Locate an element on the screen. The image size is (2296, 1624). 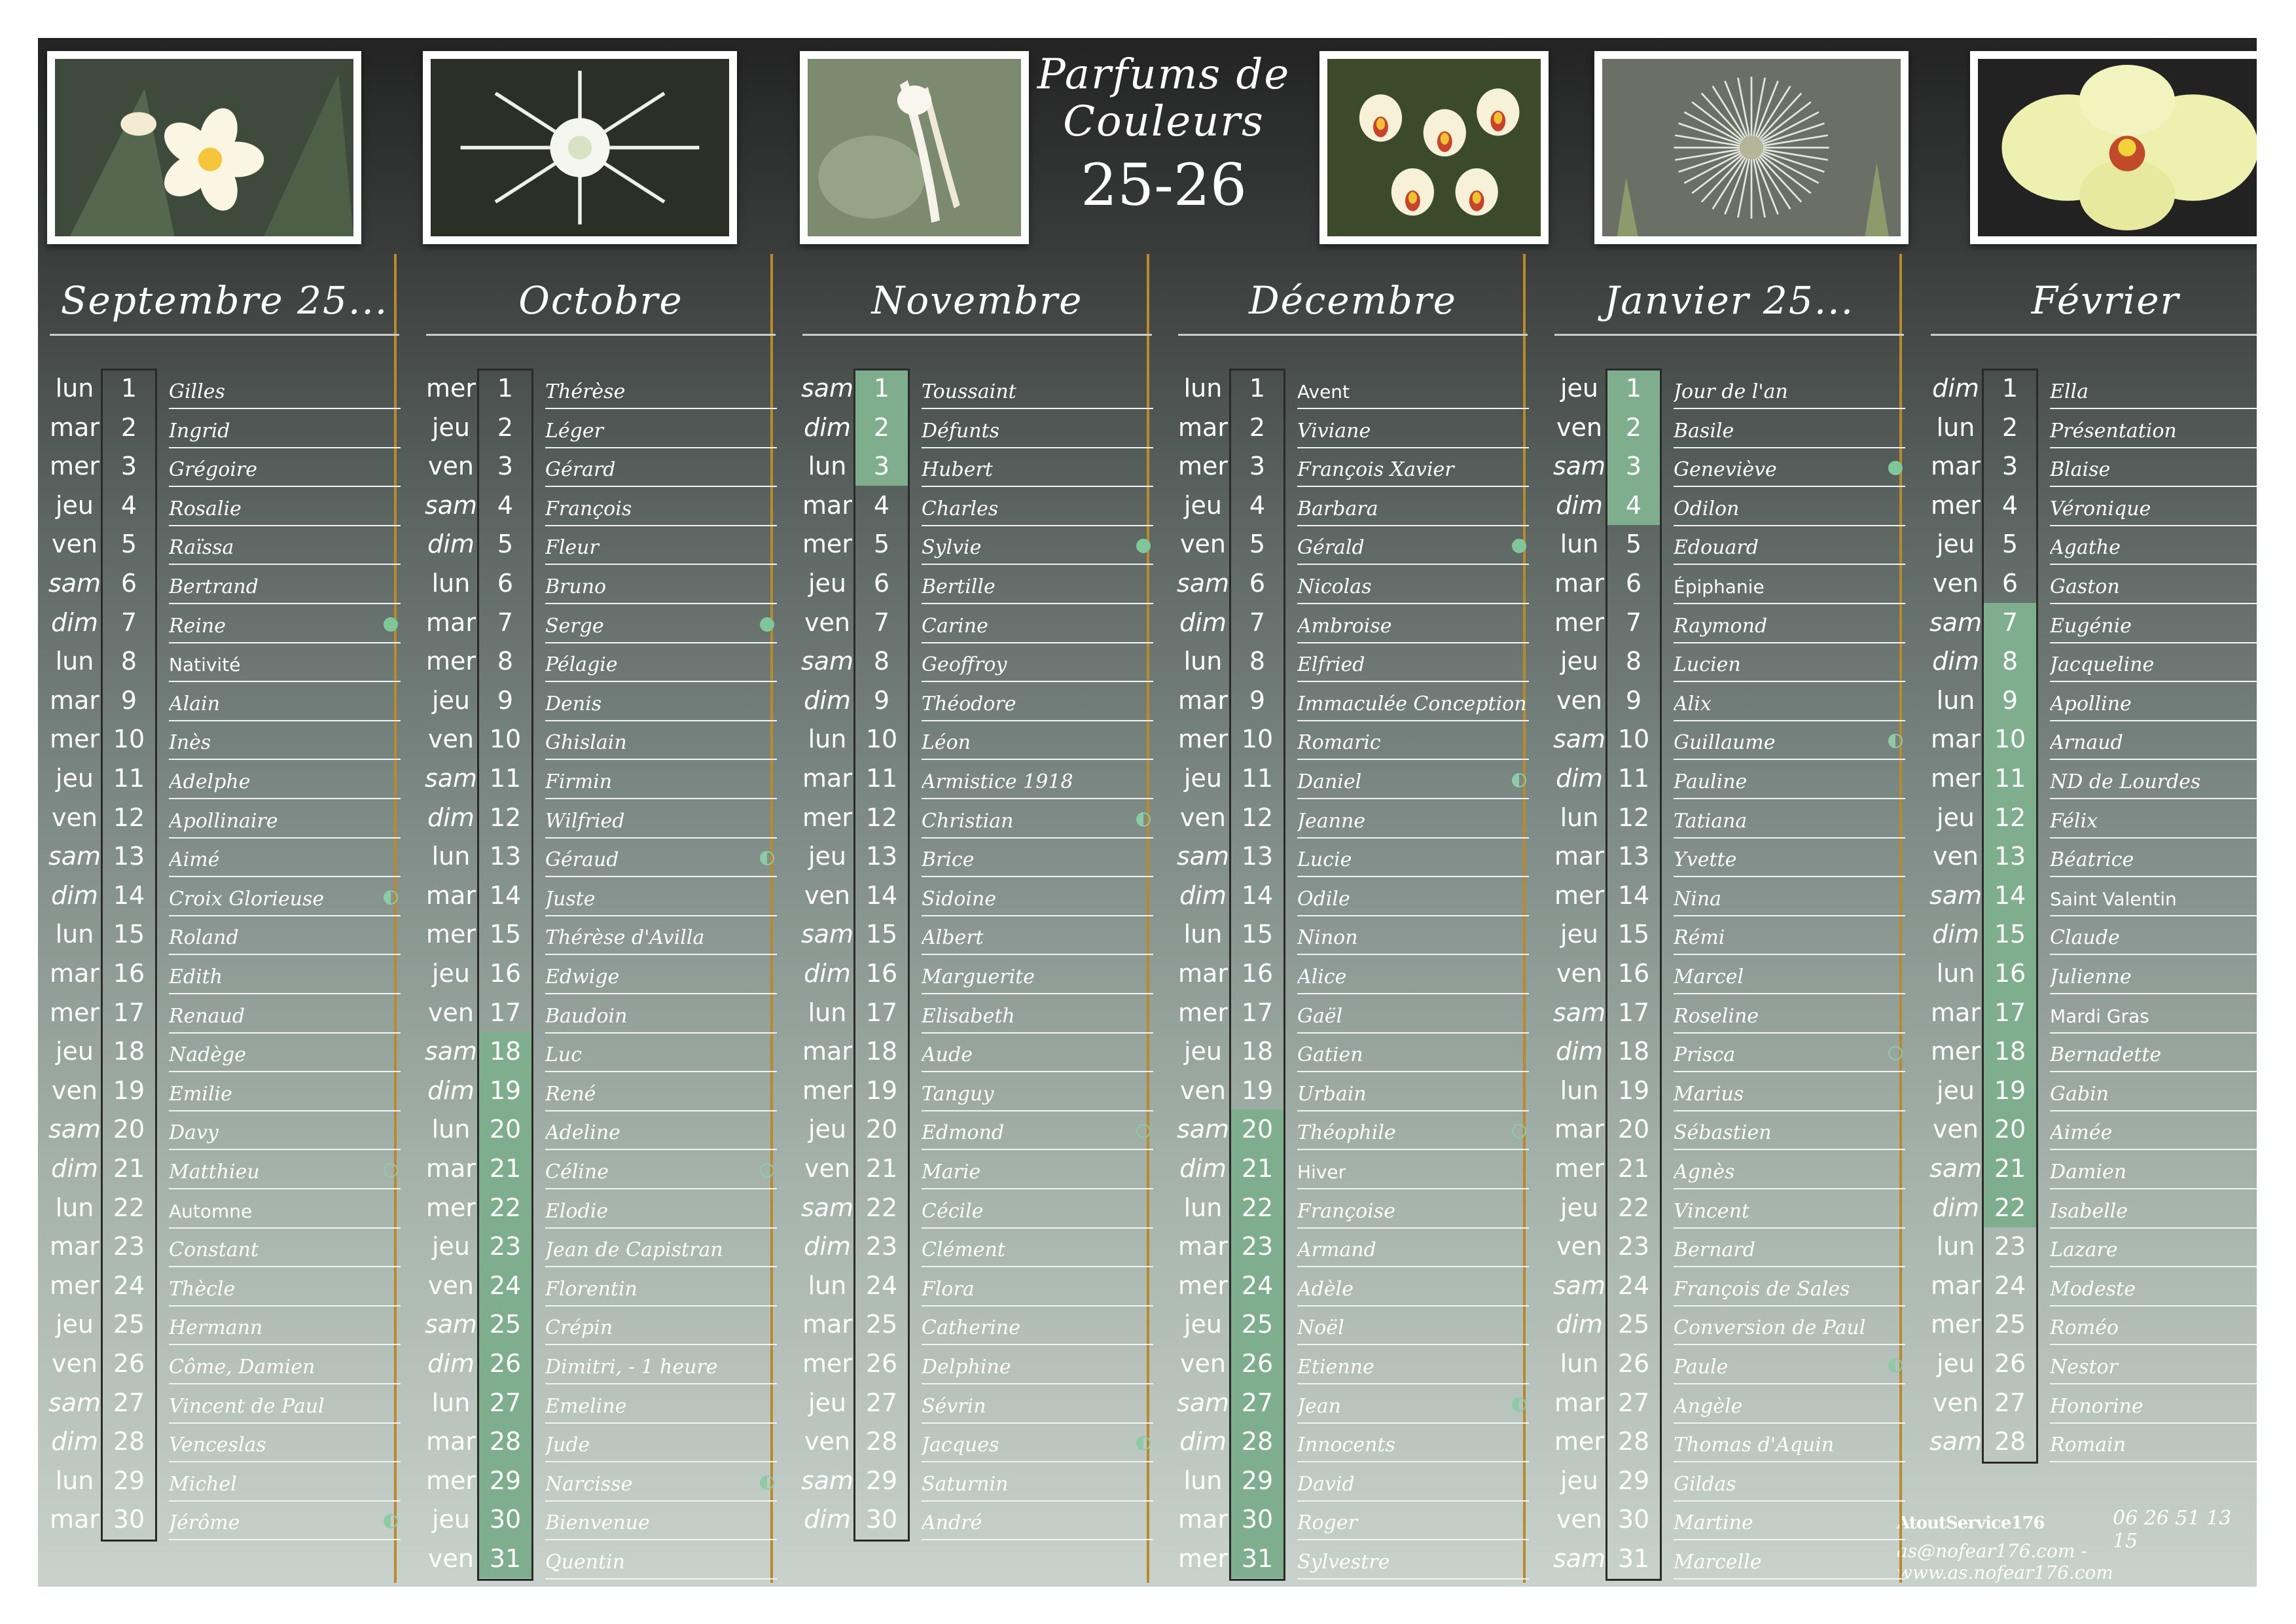
saint-name: Épiphanie is located at coordinates (1789, 584).